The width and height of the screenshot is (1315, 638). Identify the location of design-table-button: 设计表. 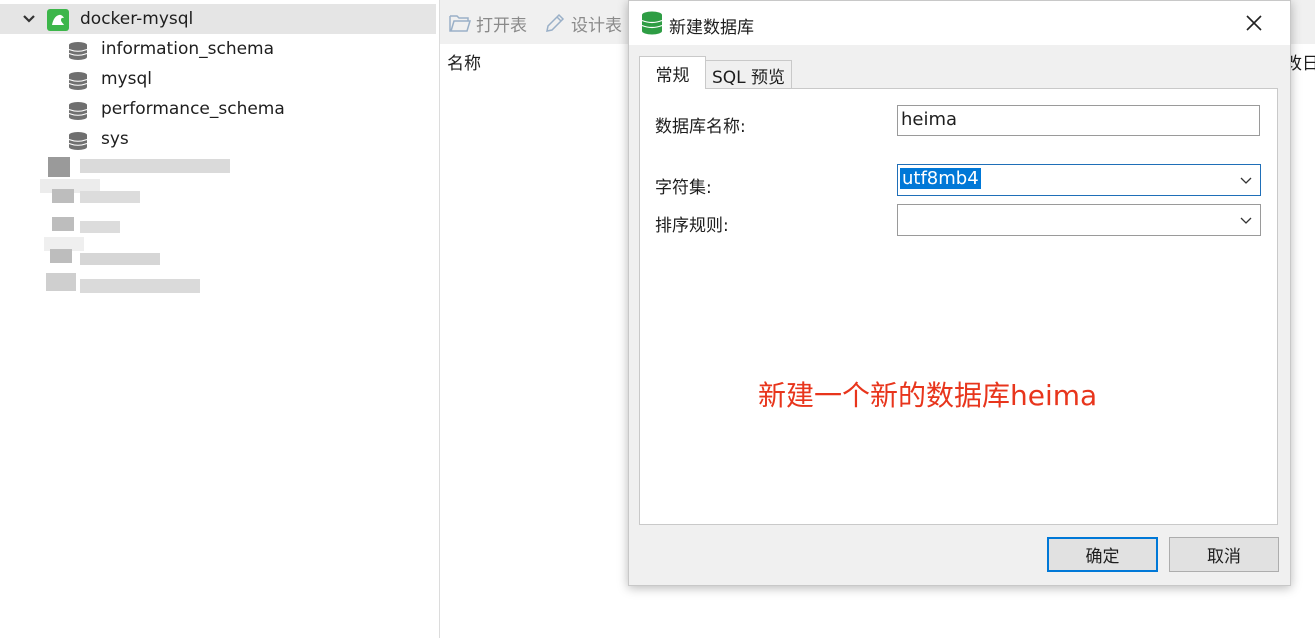
(582, 23).